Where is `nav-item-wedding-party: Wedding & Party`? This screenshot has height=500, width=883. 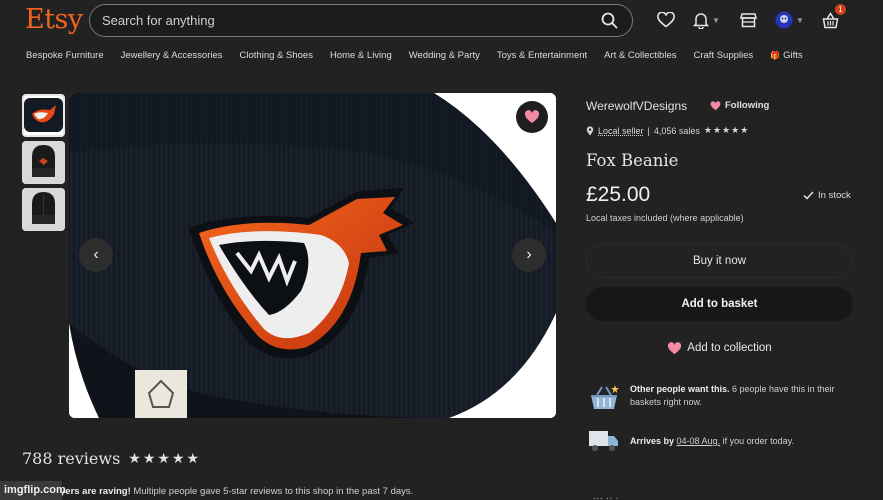
nav-item-wedding-party: Wedding & Party is located at coordinates (444, 55).